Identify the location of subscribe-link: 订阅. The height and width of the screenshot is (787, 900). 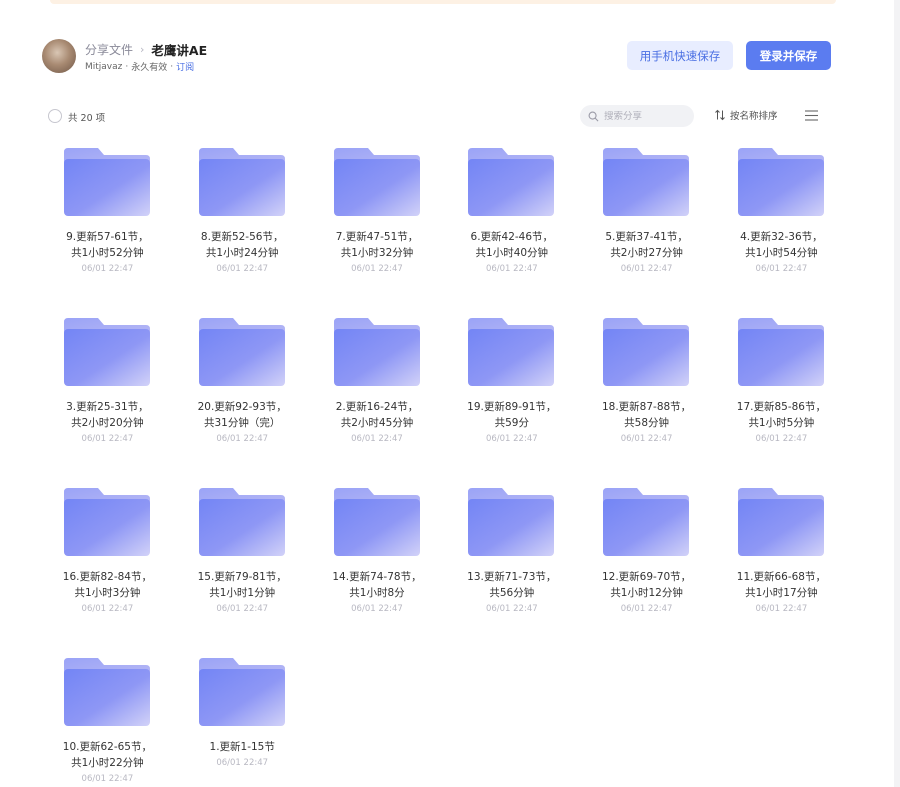
(185, 66).